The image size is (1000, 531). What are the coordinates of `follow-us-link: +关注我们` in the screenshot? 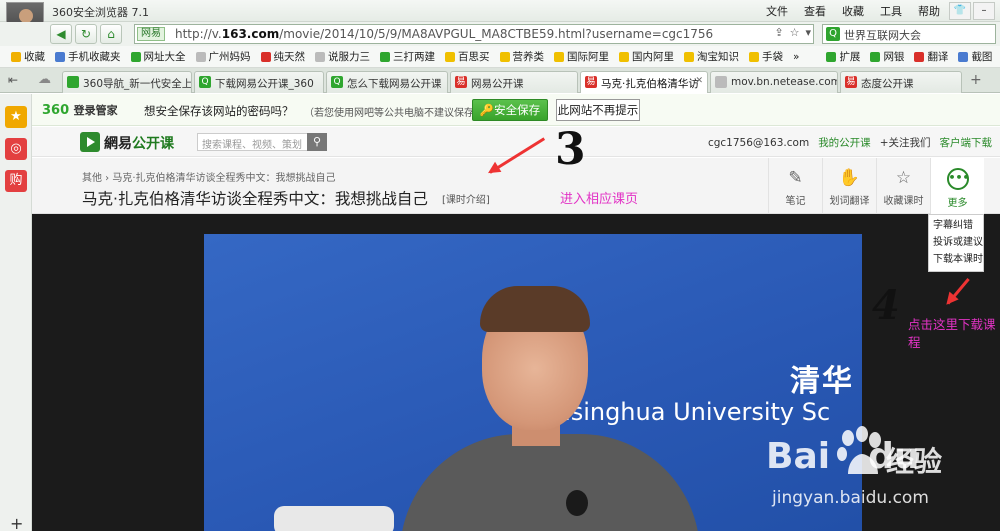 It's located at (905, 142).